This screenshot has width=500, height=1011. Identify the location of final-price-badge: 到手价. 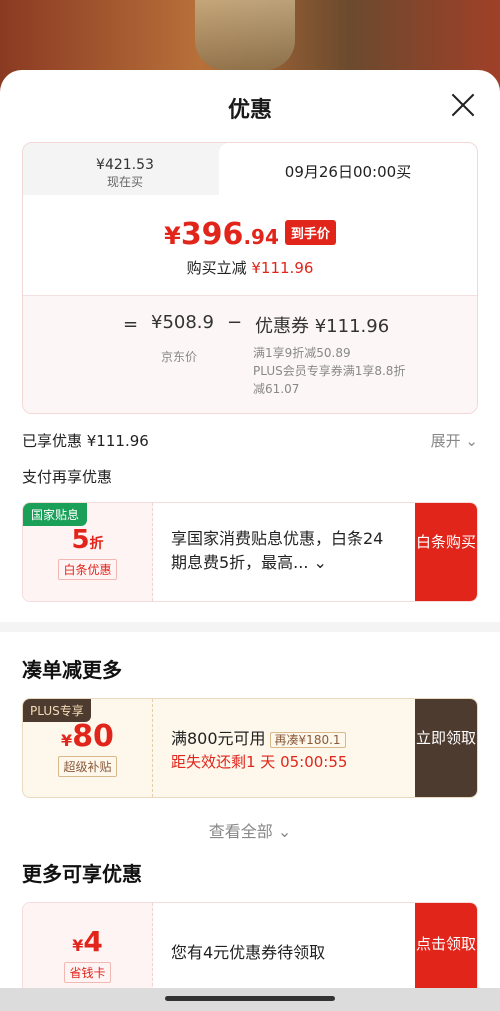
(310, 232).